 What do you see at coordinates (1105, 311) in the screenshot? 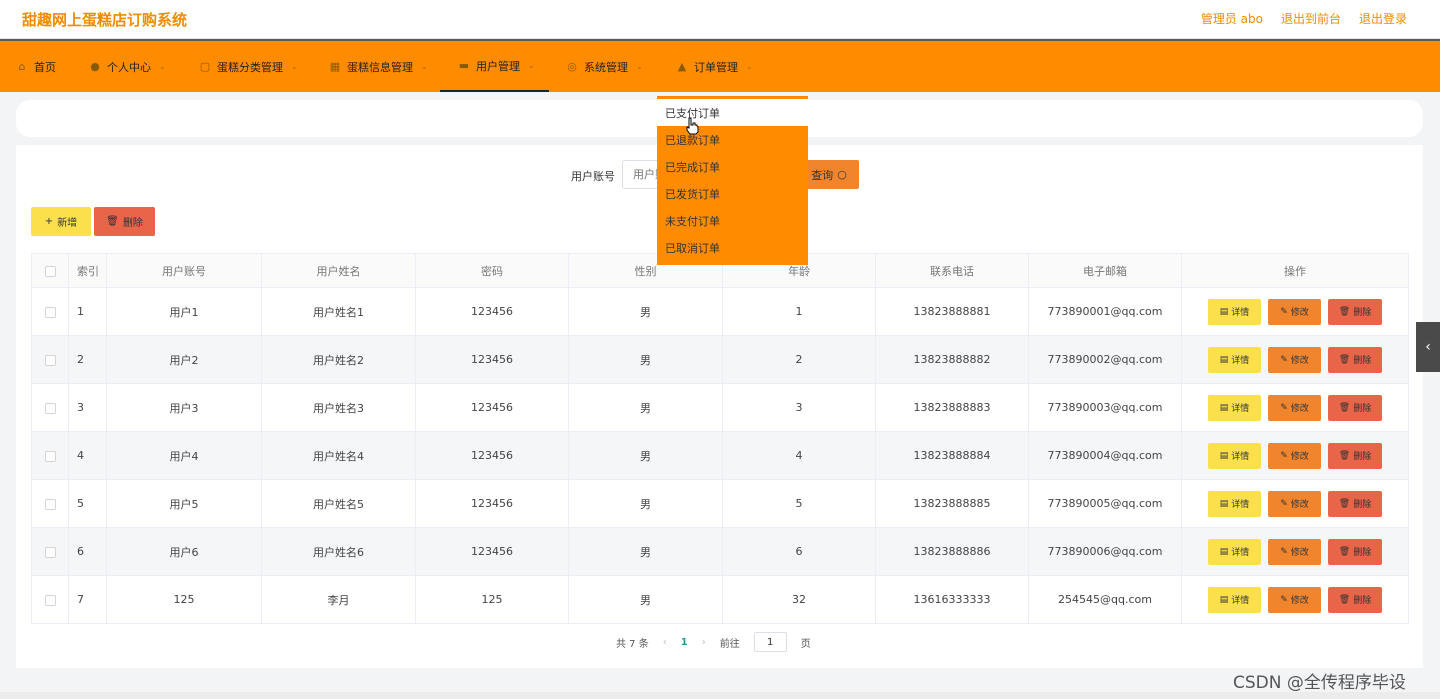
I see `table-cell: 773890001@qq.com` at bounding box center [1105, 311].